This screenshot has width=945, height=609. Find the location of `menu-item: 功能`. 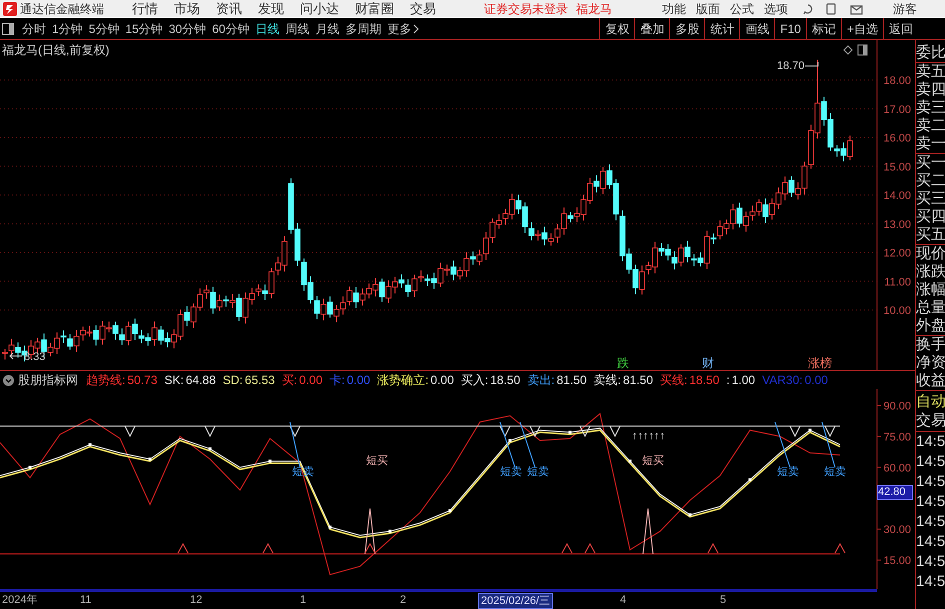

menu-item: 功能 is located at coordinates (674, 9).